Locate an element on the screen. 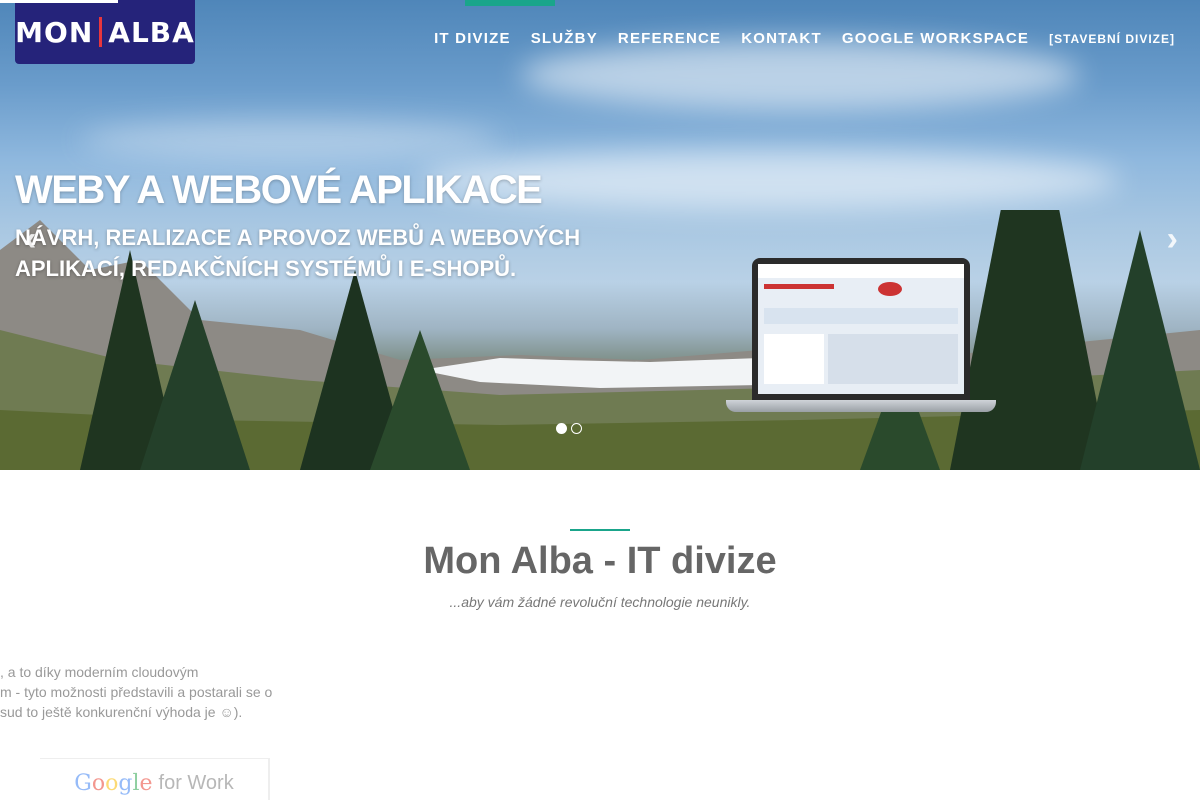 Image resolution: width=1200 pixels, height=800 pixels. nav-item-stavebni-divize: [STAVEBNÍ DIVIZE] is located at coordinates (1112, 39).